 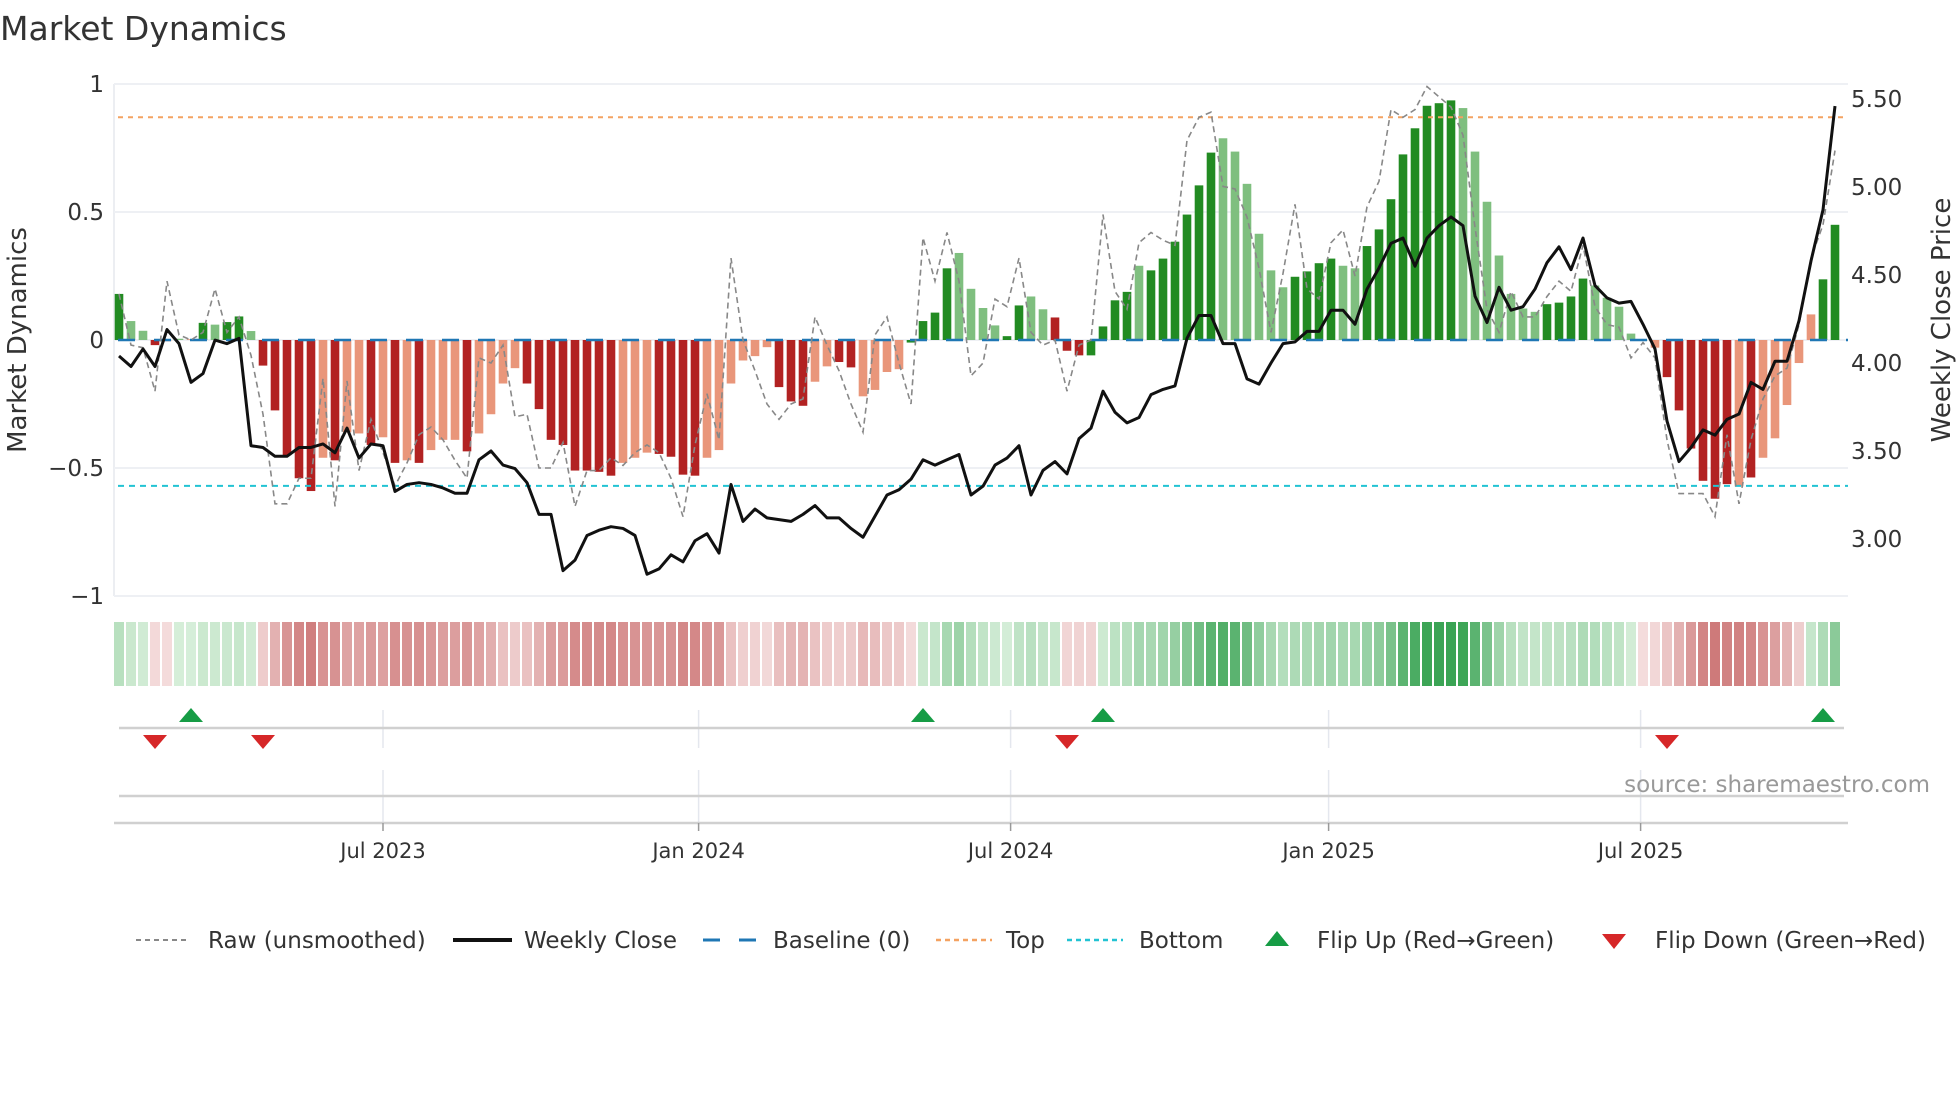 I want to click on chart-title: Market Dynamics, so click(x=143, y=28).